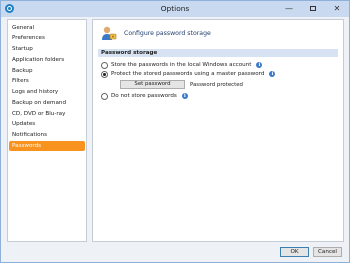 The width and height of the screenshot is (350, 263). I want to click on set-password-button: Set password, so click(152, 84).